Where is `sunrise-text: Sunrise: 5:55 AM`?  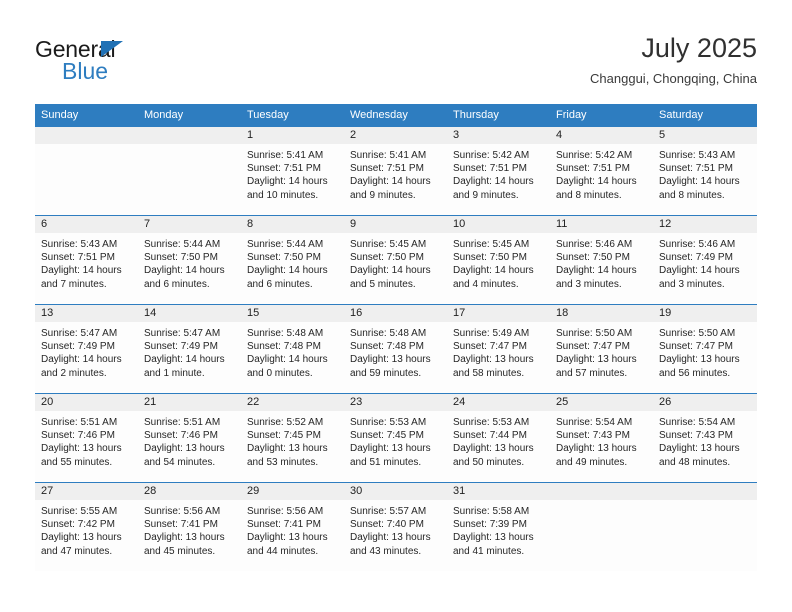 sunrise-text: Sunrise: 5:55 AM is located at coordinates (79, 511).